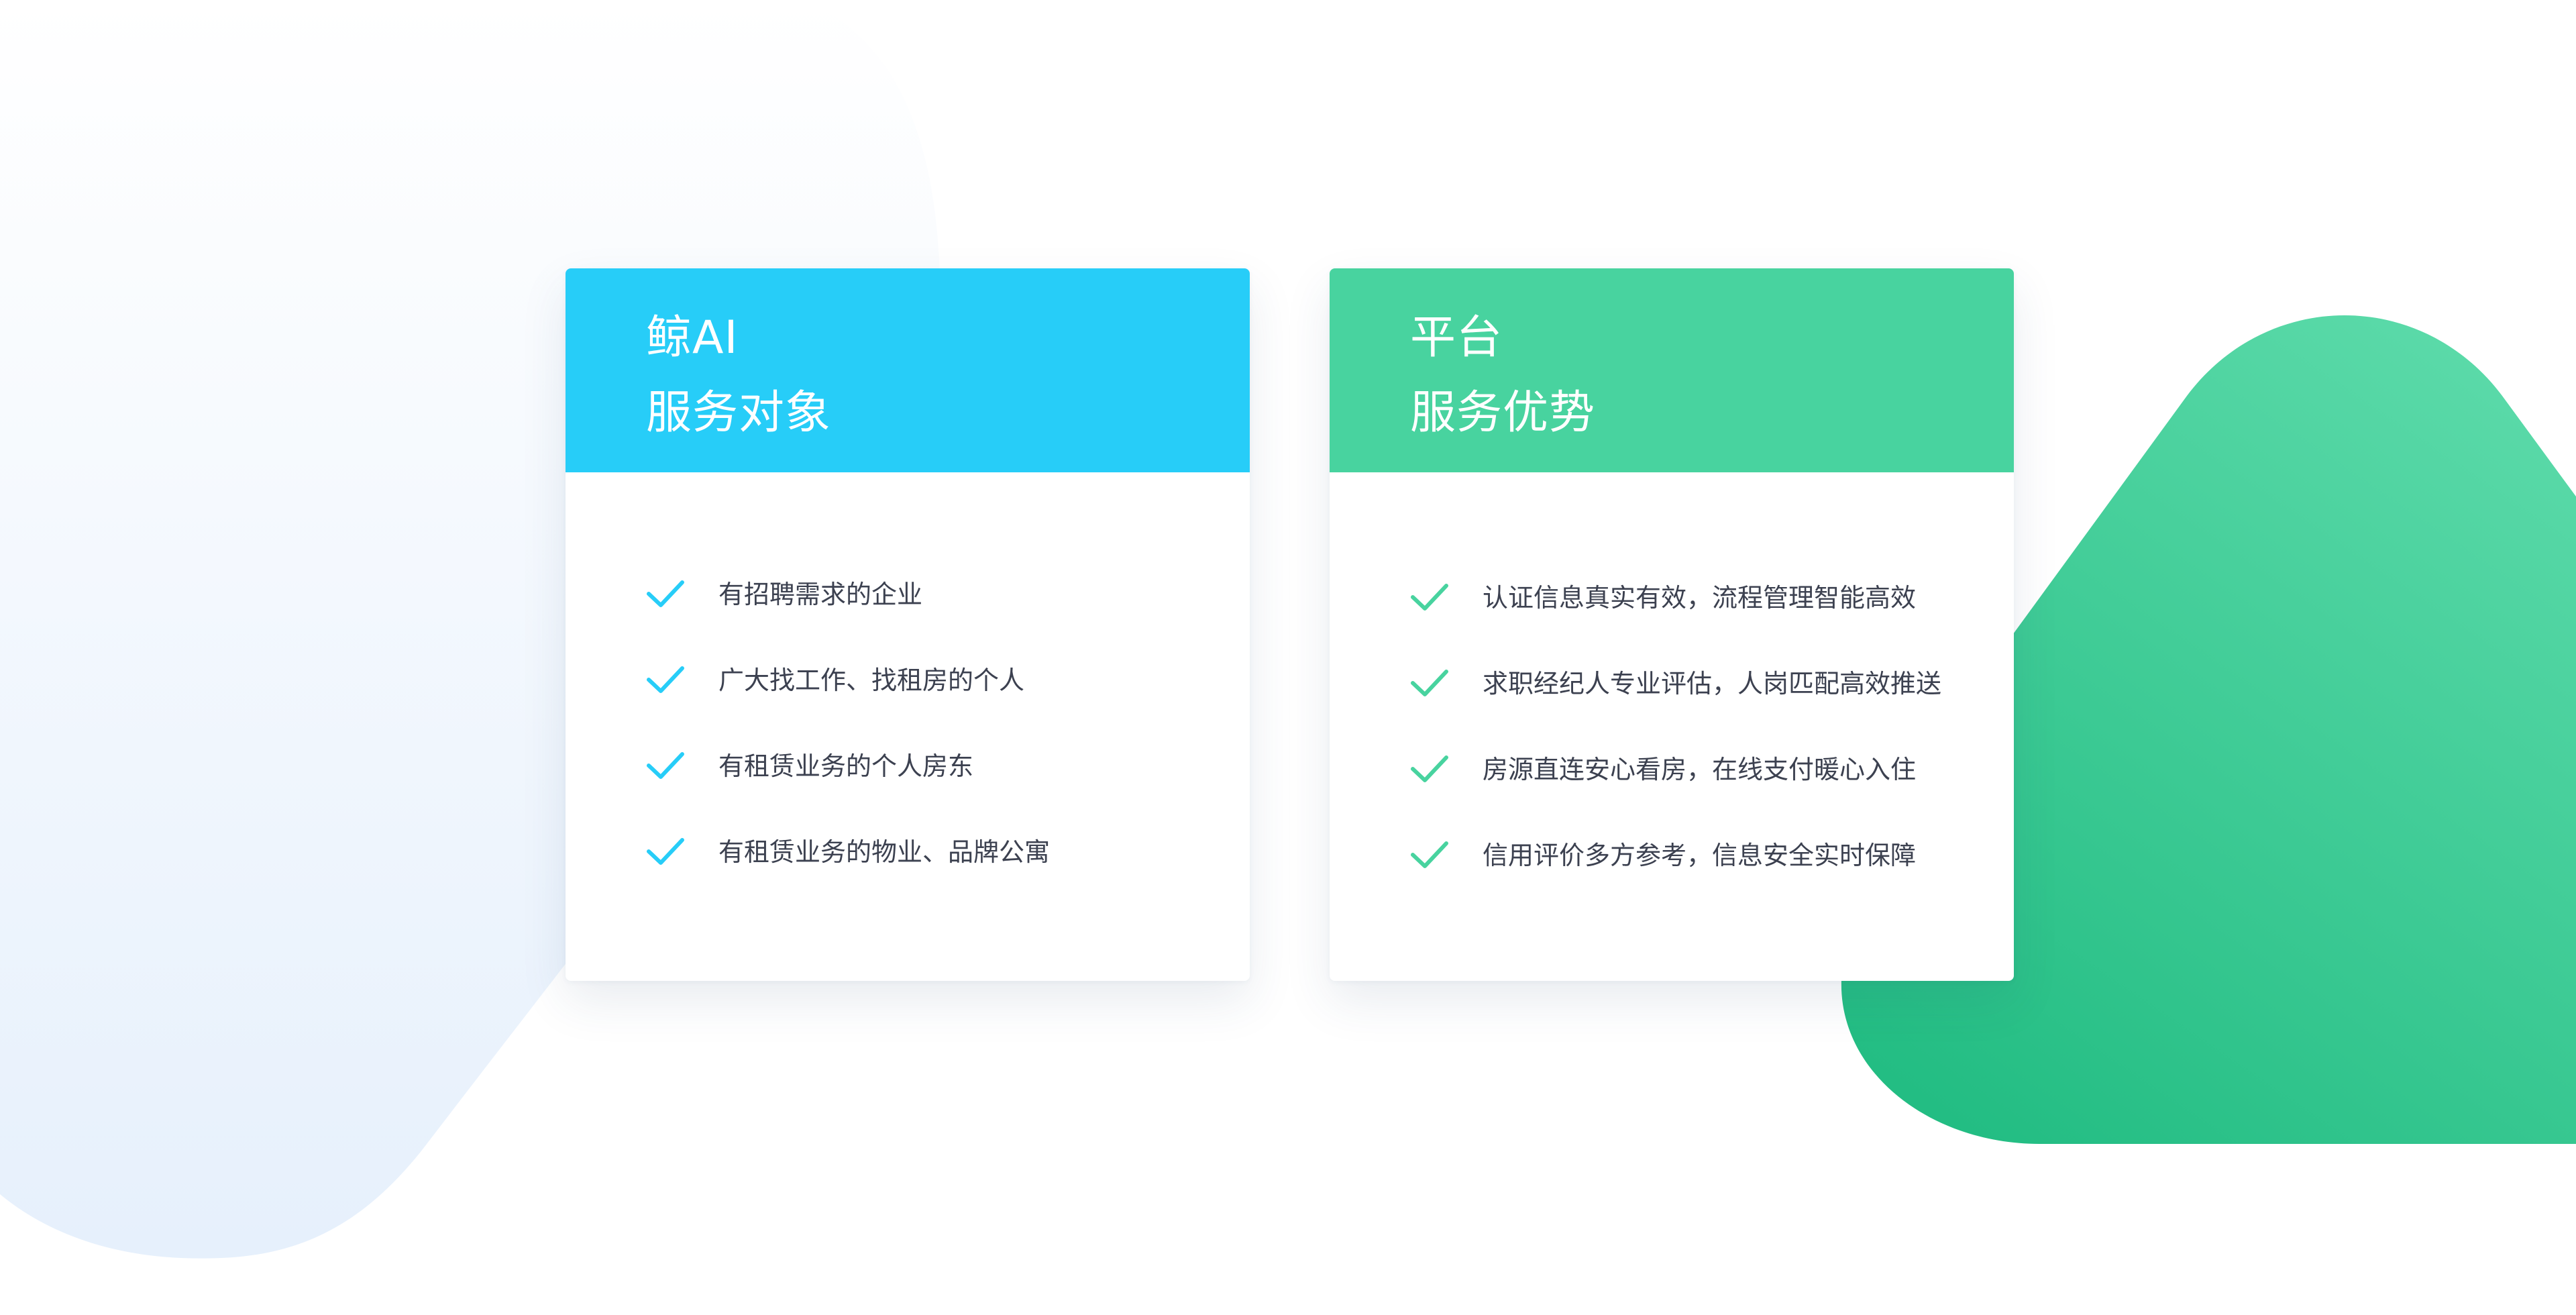 This screenshot has width=2576, height=1315. Describe the element at coordinates (871, 680) in the screenshot. I see `list-item-text: 广大找工作、找租房的个人` at that location.